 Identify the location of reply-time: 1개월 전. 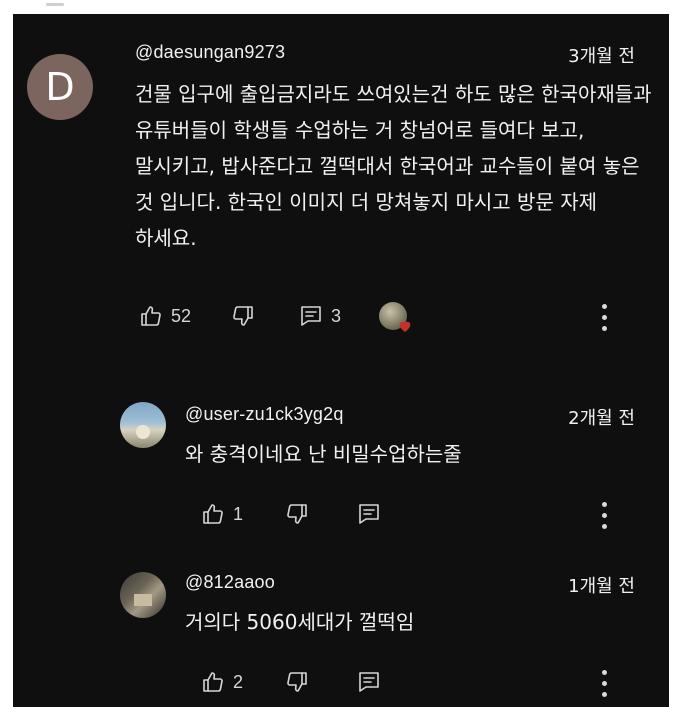
(601, 585).